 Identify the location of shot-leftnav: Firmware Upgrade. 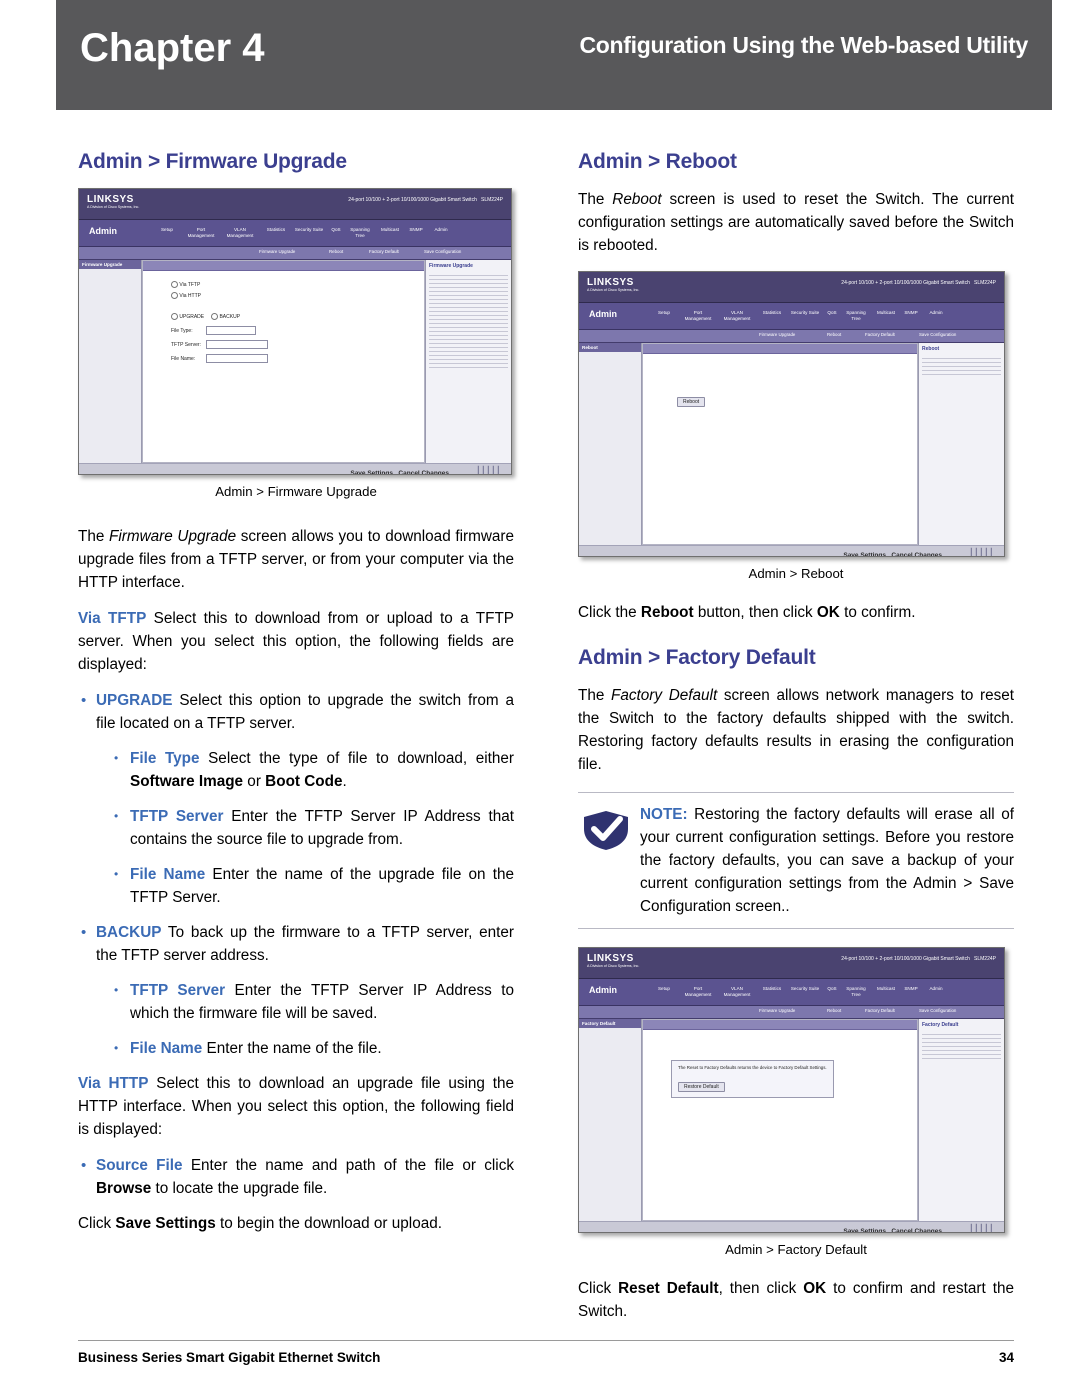
(110, 361).